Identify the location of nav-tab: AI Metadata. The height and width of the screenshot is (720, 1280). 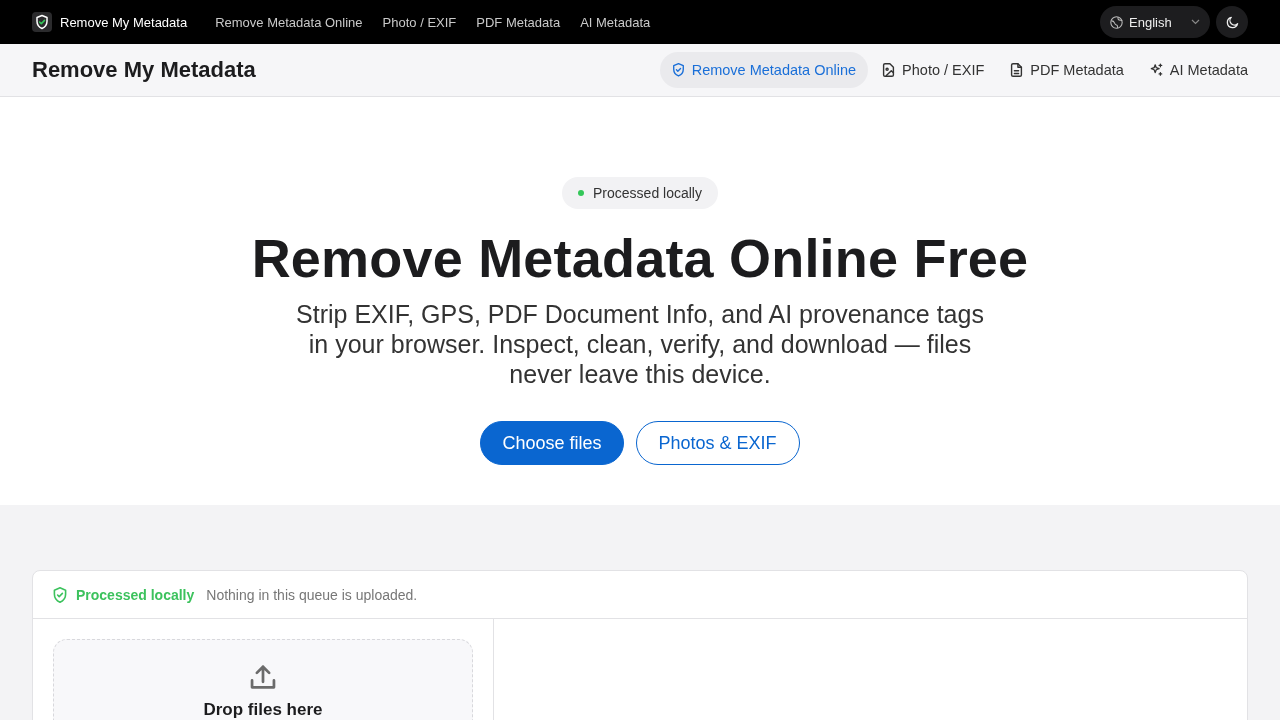
(1198, 70).